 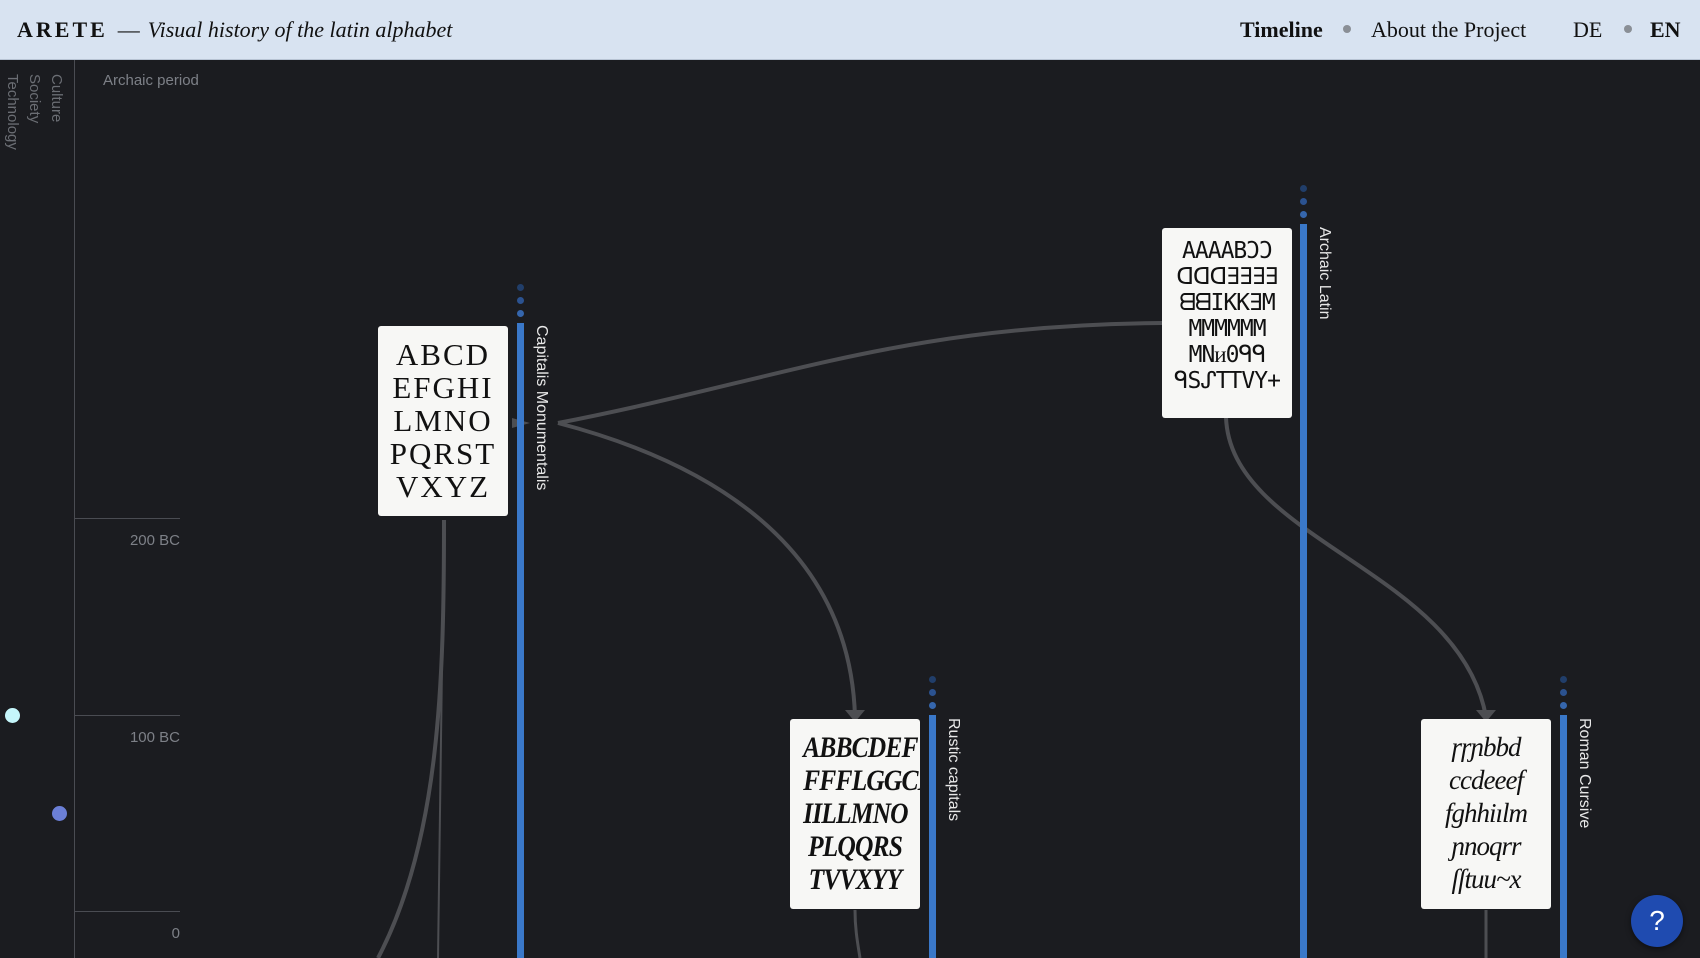 What do you see at coordinates (1227, 381) in the screenshot?
I see `glyph-row: ᑫSᔑTTVY+` at bounding box center [1227, 381].